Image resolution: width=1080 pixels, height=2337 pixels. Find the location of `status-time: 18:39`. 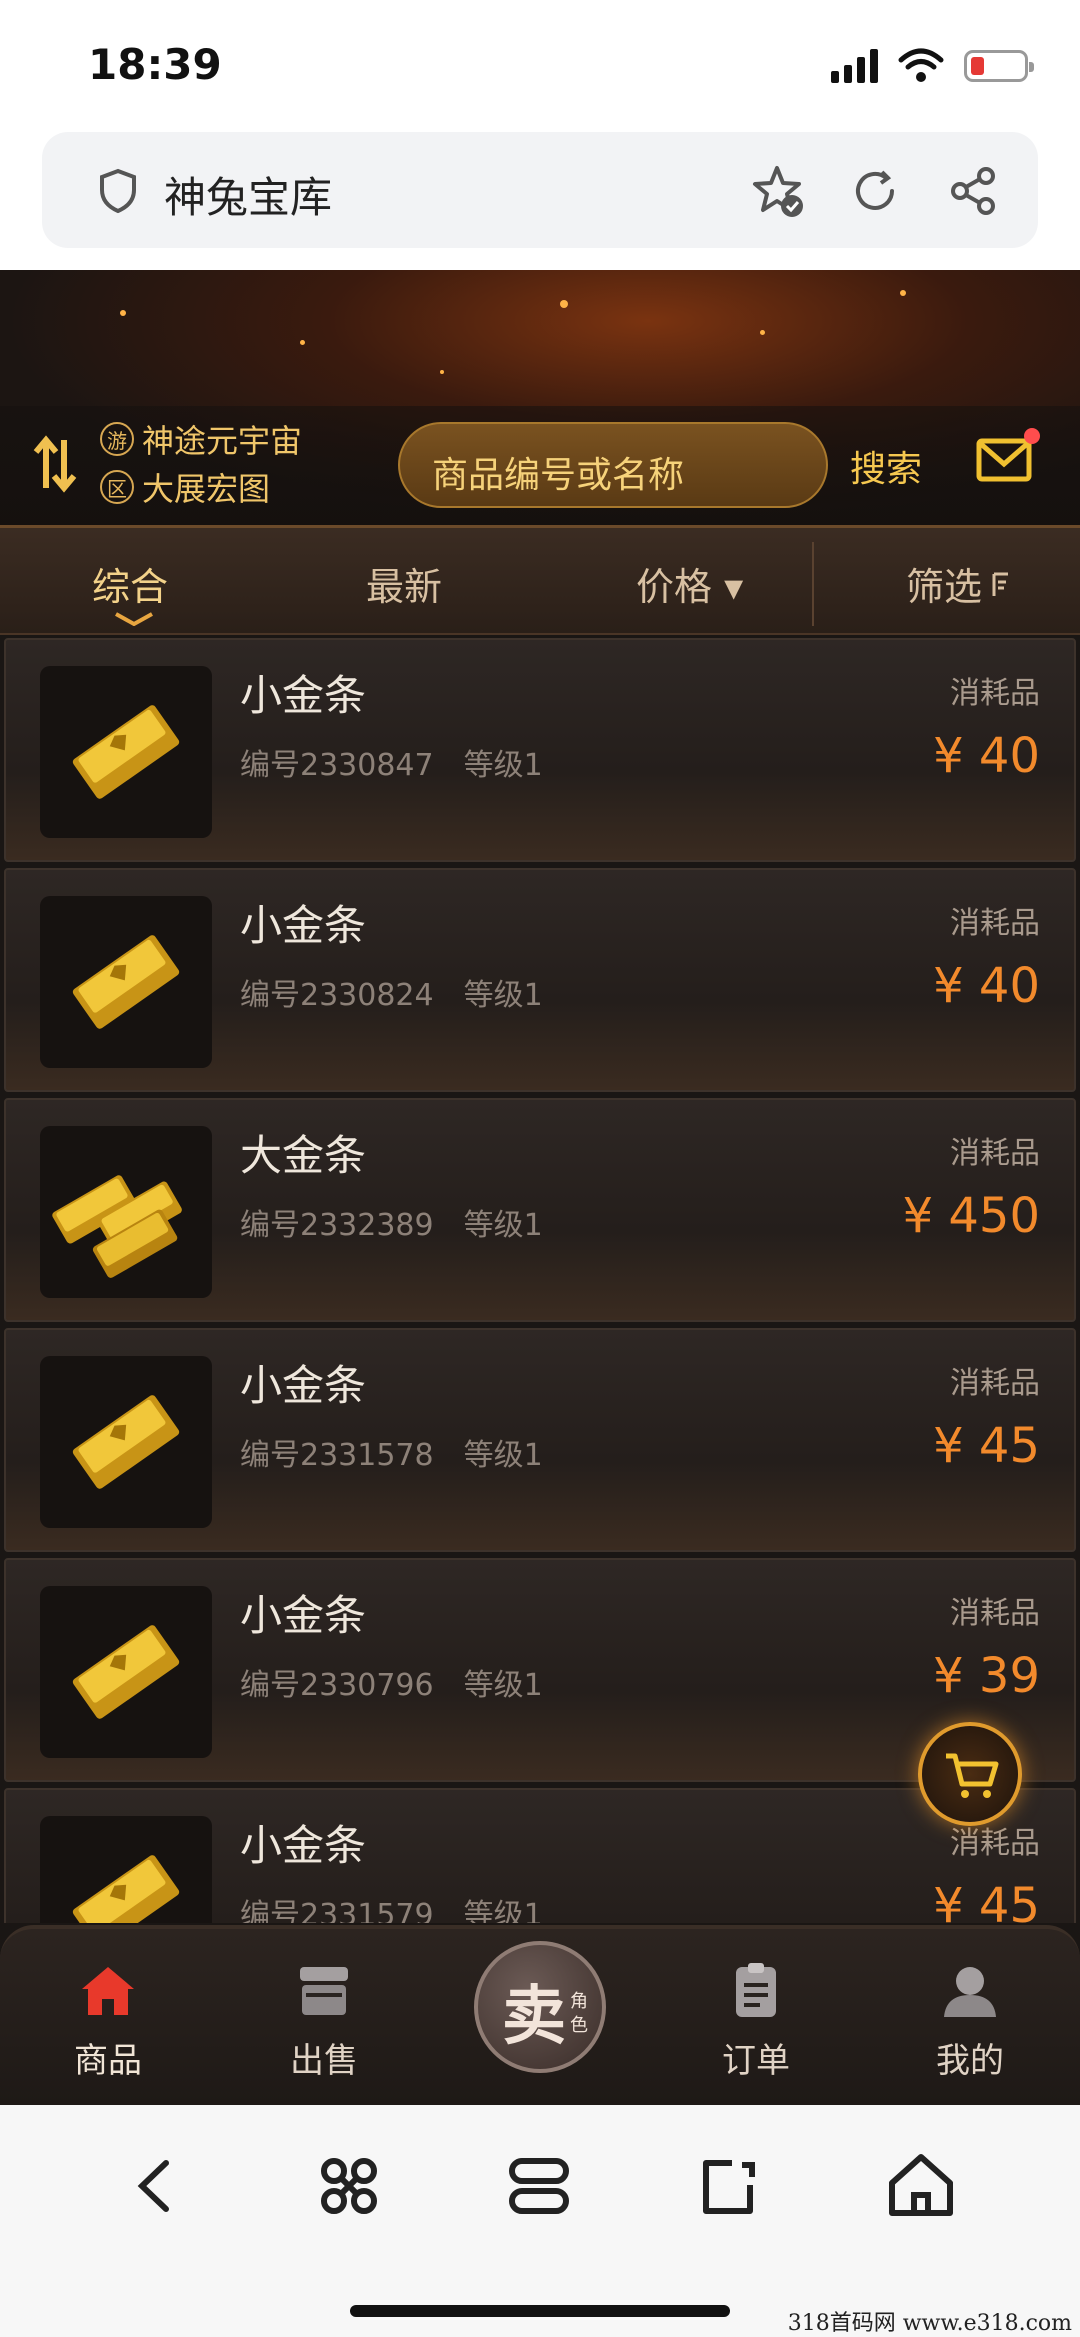

status-time: 18:39 is located at coordinates (155, 64).